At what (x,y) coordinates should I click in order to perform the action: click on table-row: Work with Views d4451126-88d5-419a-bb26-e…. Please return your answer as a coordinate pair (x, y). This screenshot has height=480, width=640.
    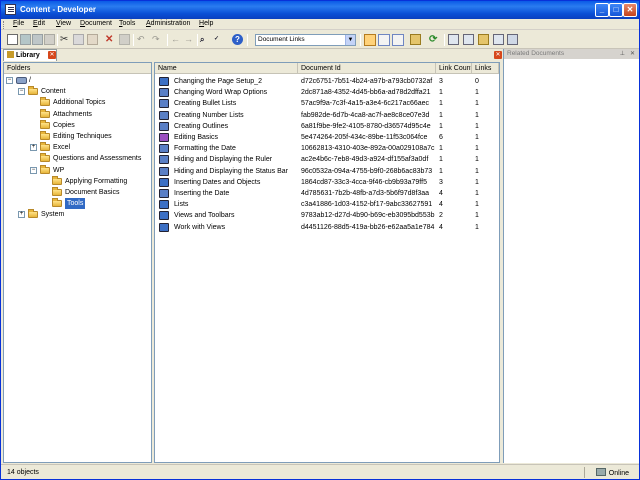
    Looking at the image, I should click on (327, 227).